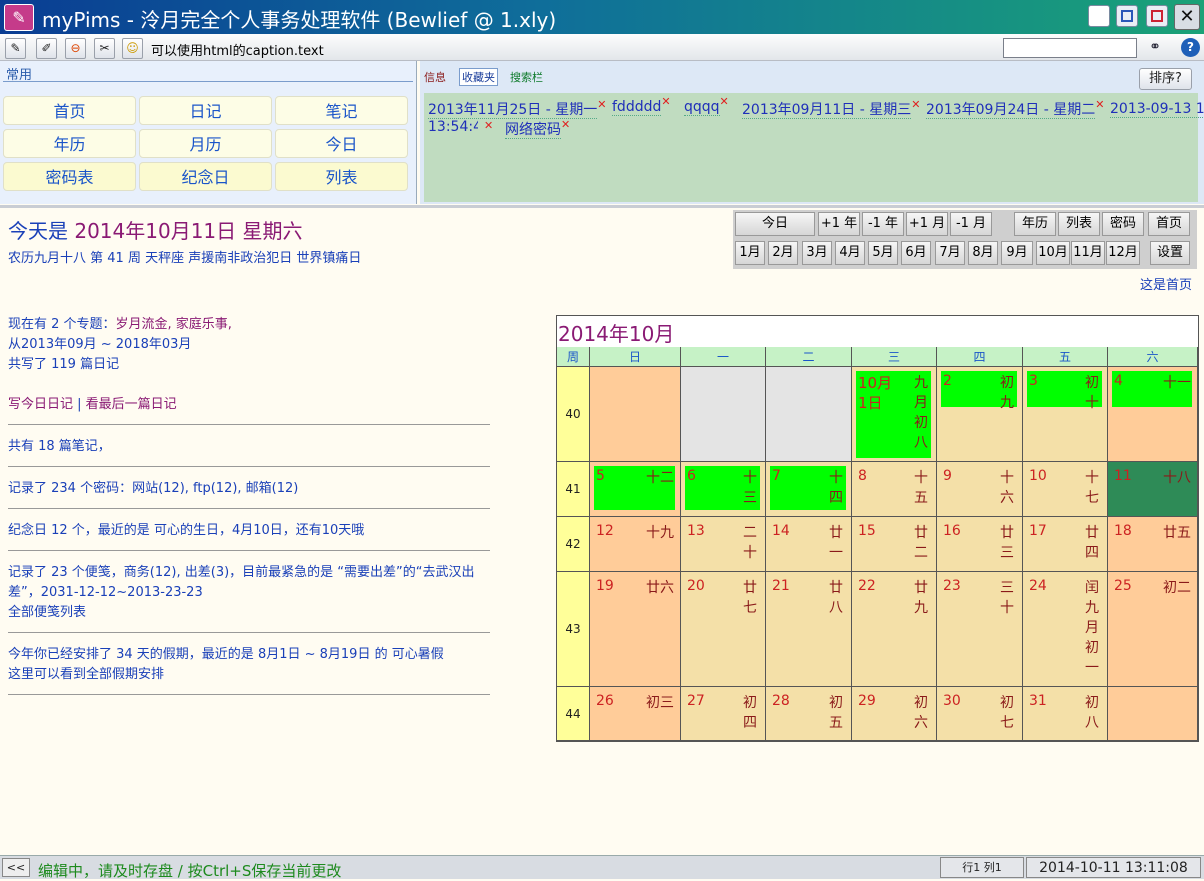 This screenshot has height=881, width=1204. I want to click on favorite-remove-icon: ✕, so click(488, 125).